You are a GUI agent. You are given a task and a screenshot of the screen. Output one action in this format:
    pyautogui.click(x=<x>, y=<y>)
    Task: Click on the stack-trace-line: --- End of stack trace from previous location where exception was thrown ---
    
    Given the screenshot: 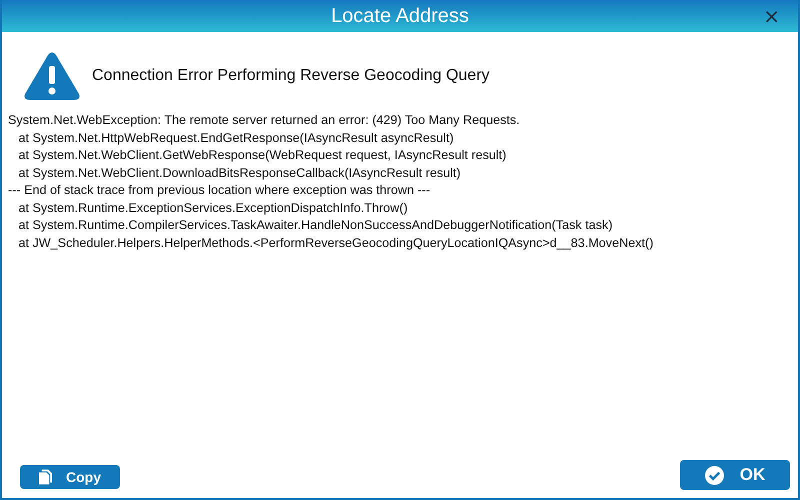 What is the action you would take?
    pyautogui.click(x=220, y=190)
    